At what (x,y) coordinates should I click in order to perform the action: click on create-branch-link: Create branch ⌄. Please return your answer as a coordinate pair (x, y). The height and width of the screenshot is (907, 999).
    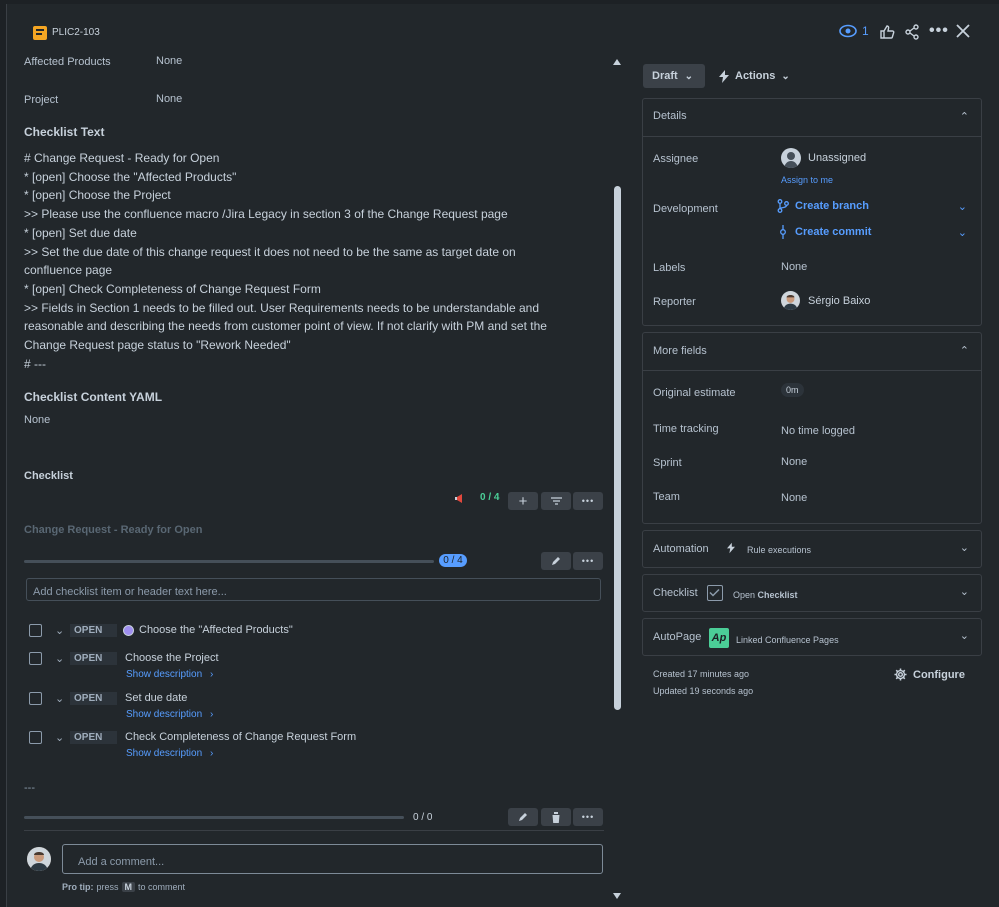
    Looking at the image, I should click on (872, 206).